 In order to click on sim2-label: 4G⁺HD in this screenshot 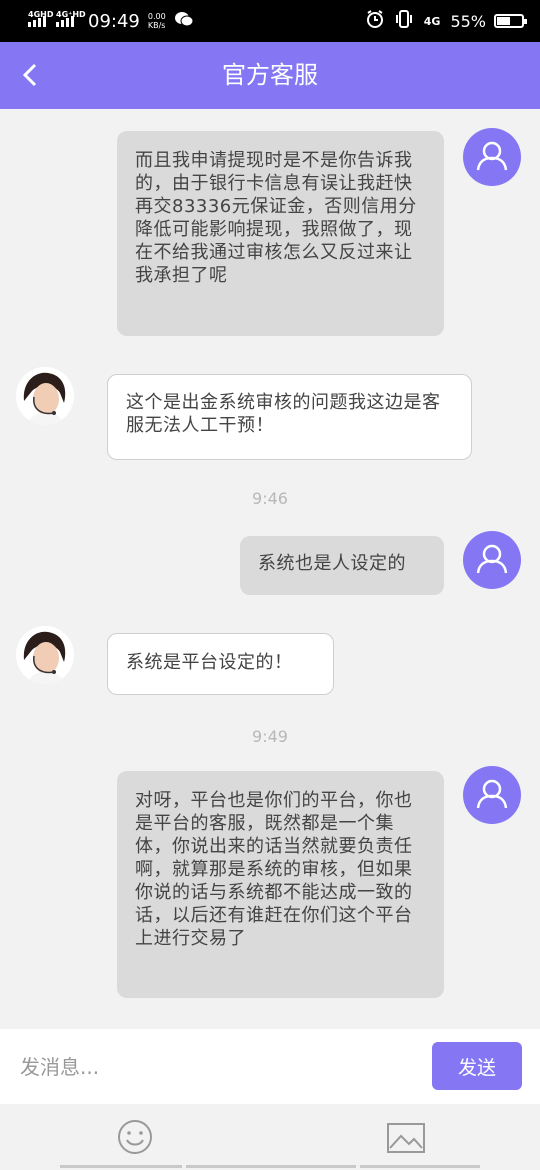, I will do `click(71, 14)`.